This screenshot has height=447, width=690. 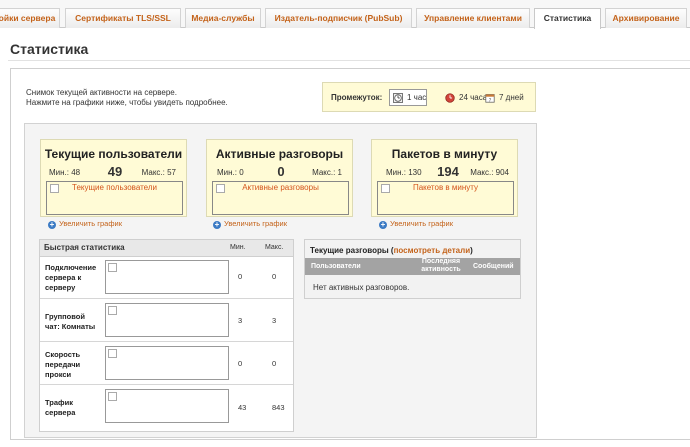 What do you see at coordinates (490, 98) in the screenshot?
I see `calendar-icon: 7` at bounding box center [490, 98].